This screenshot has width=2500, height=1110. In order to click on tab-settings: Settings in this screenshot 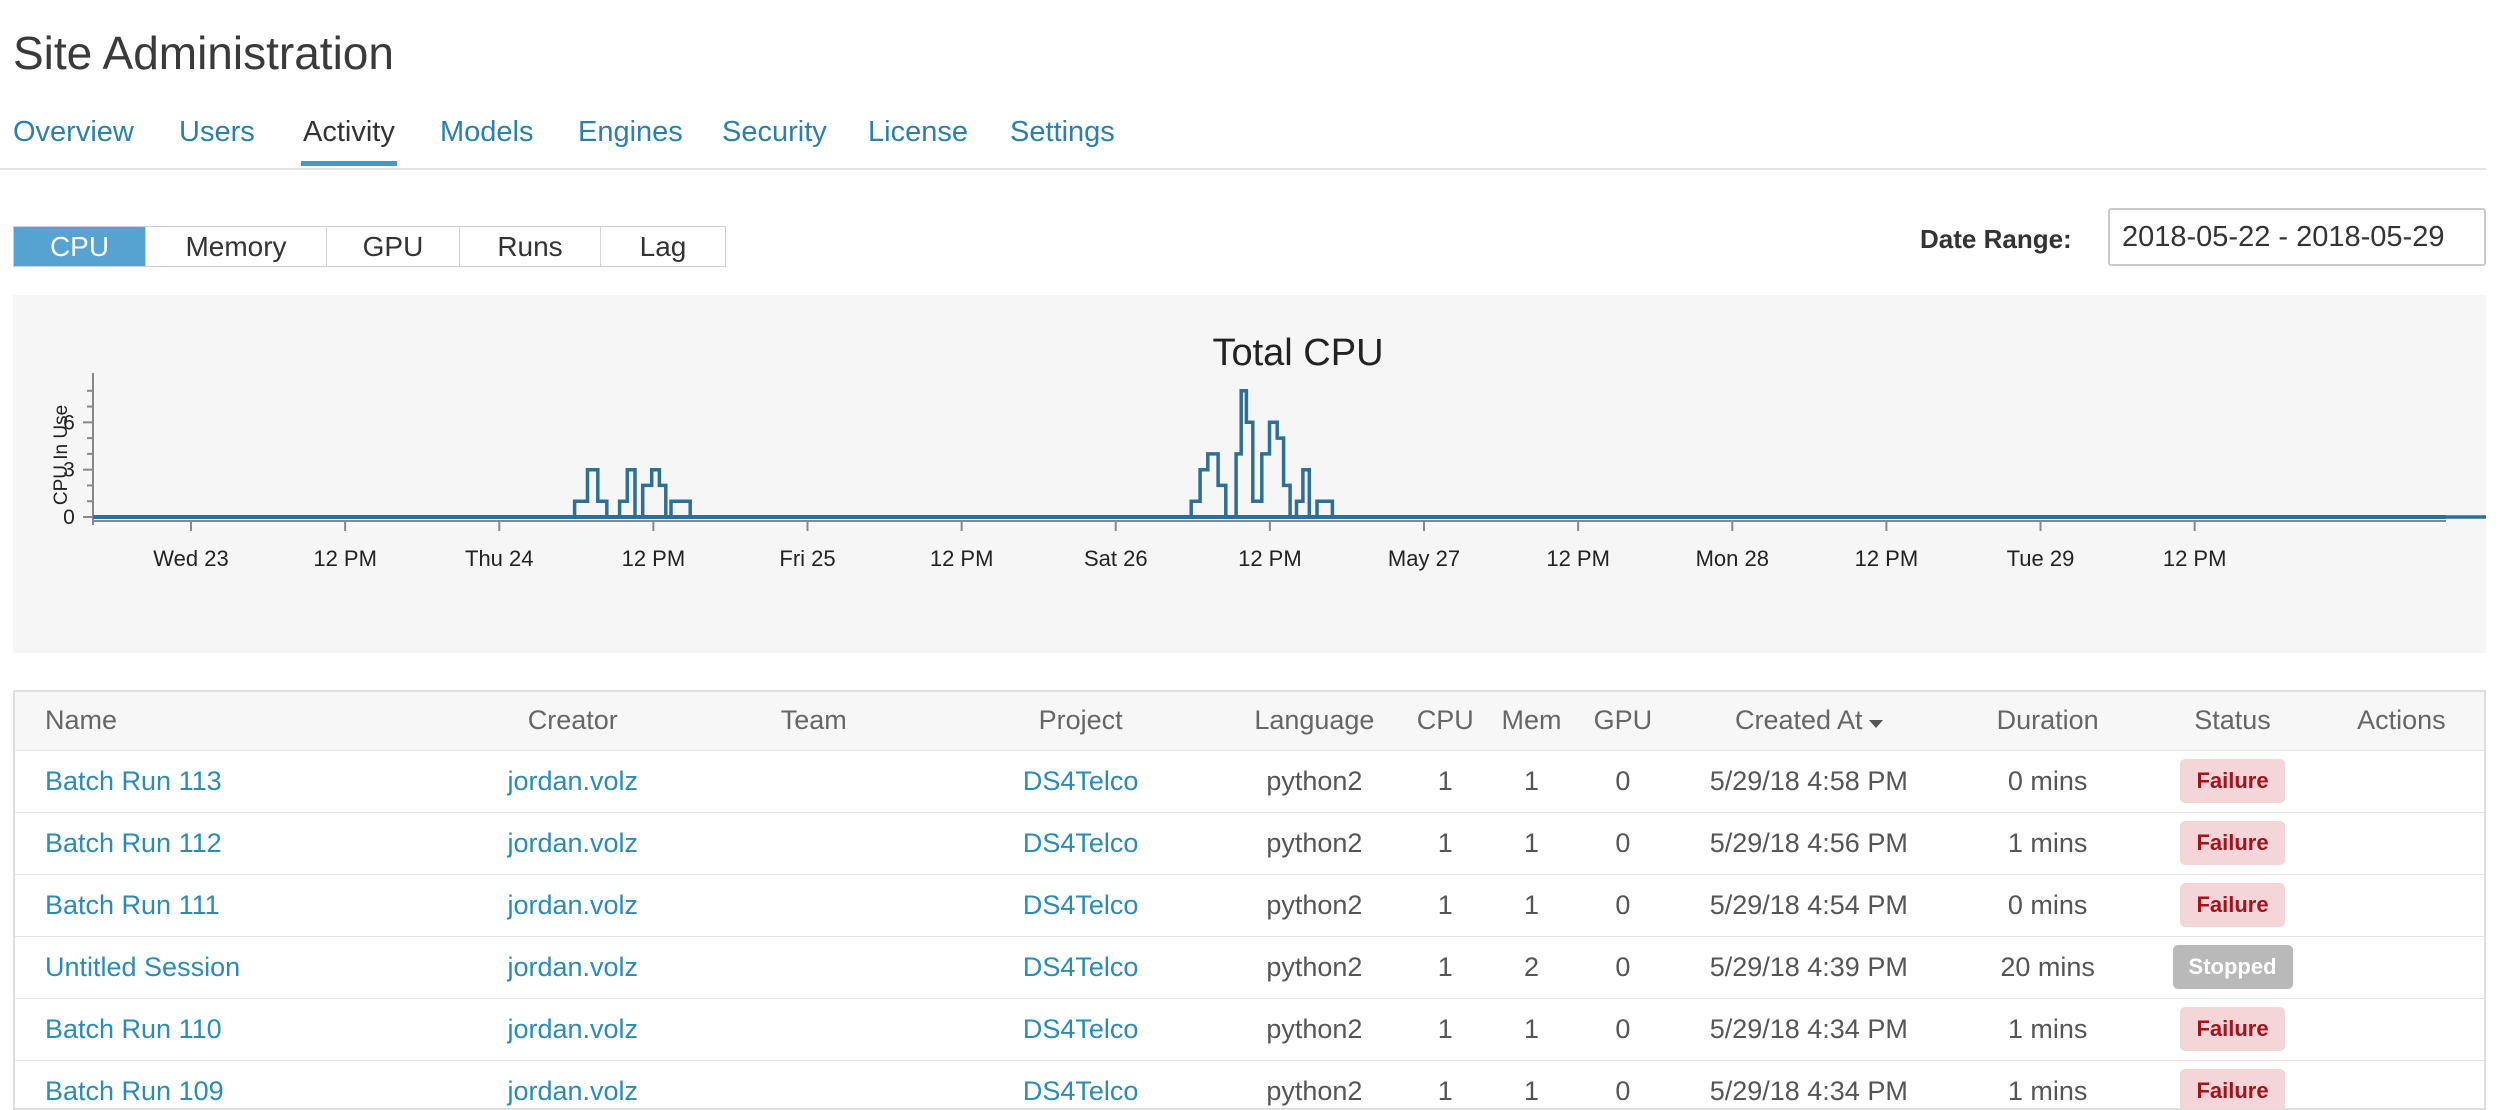, I will do `click(1062, 132)`.